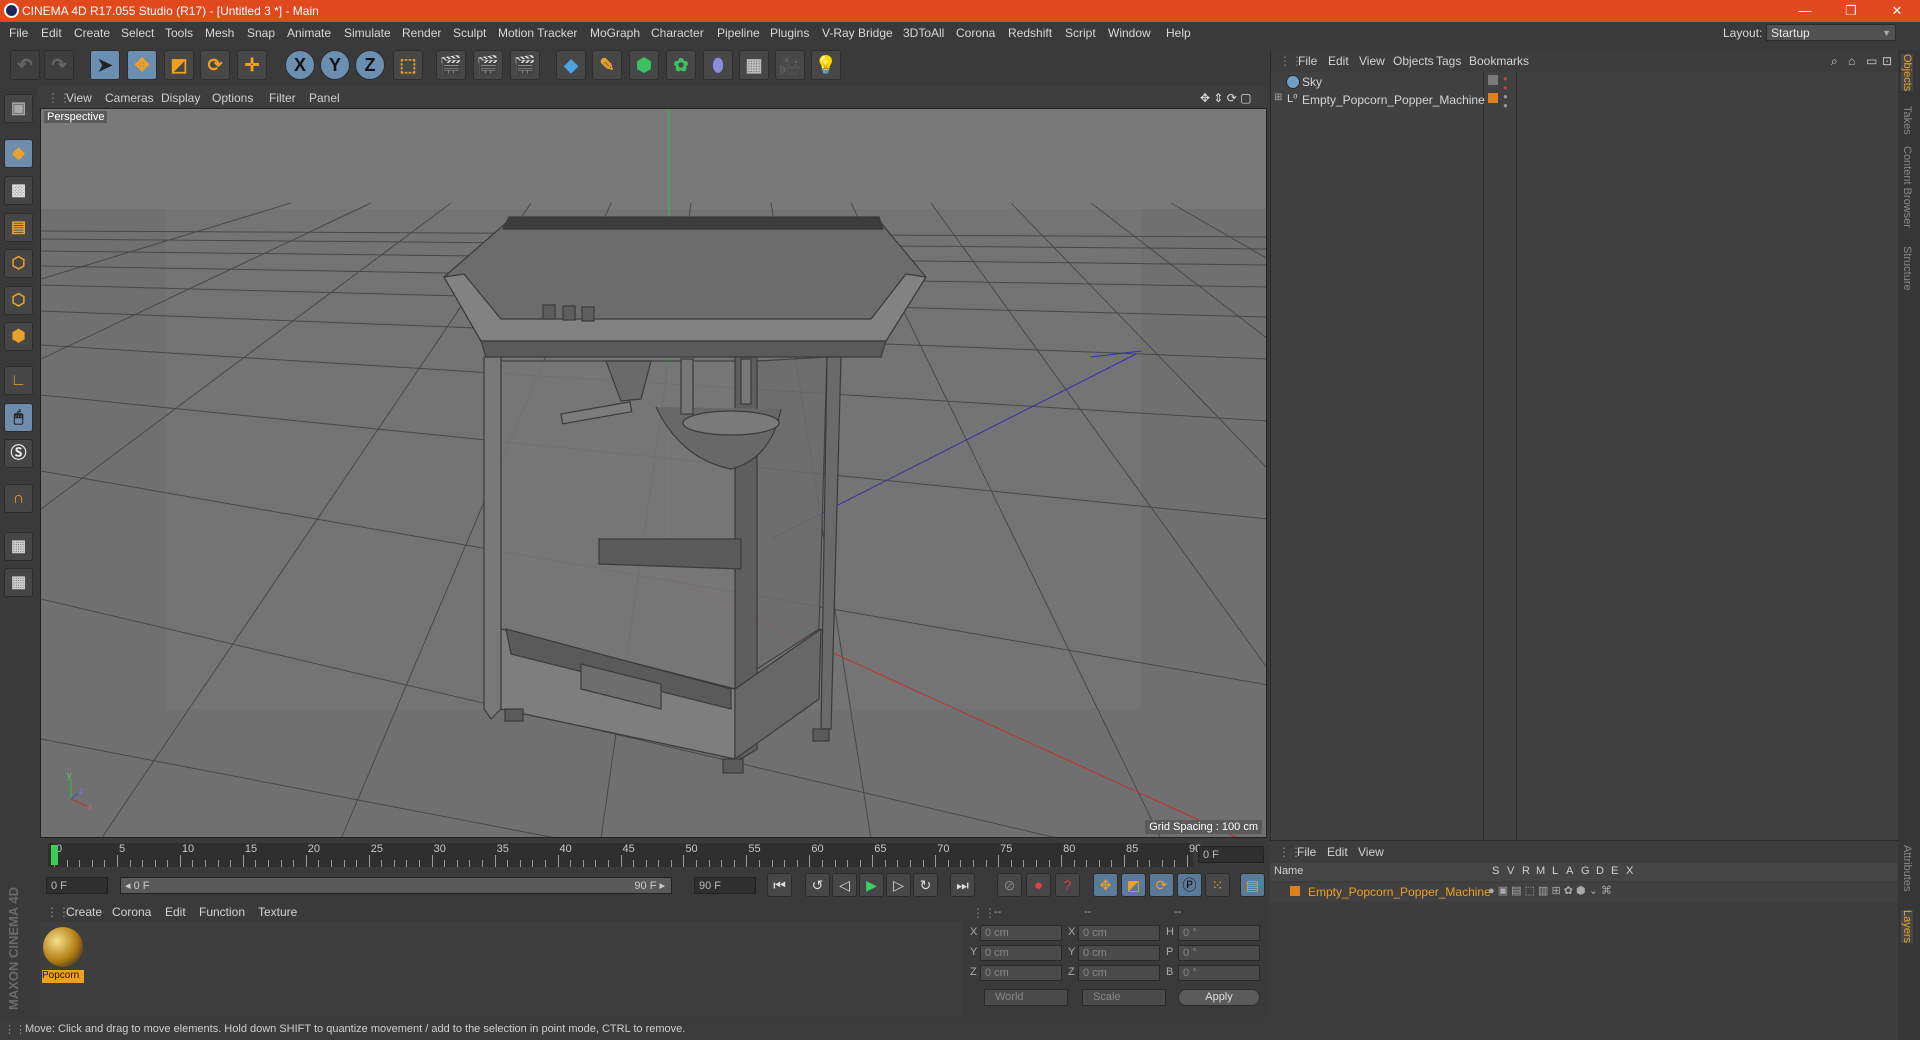  What do you see at coordinates (25, 65) in the screenshot?
I see `undo-button: ↶` at bounding box center [25, 65].